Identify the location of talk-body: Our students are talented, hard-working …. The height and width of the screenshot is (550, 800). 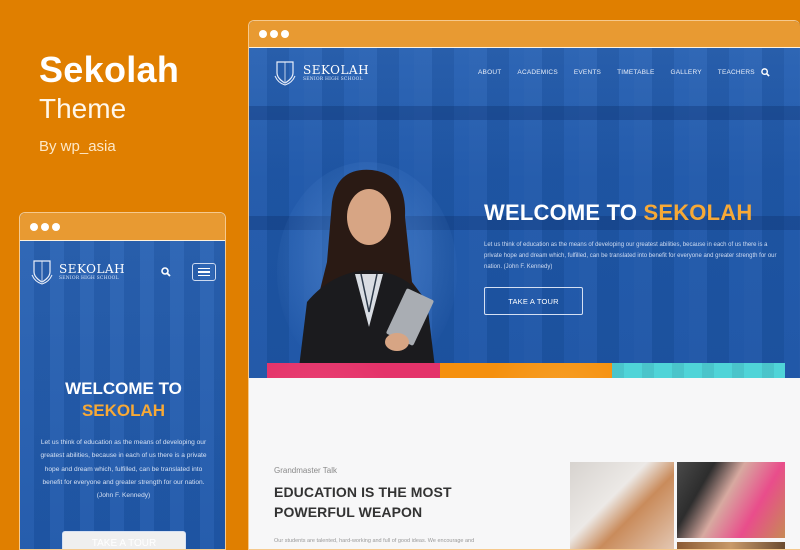
(374, 541).